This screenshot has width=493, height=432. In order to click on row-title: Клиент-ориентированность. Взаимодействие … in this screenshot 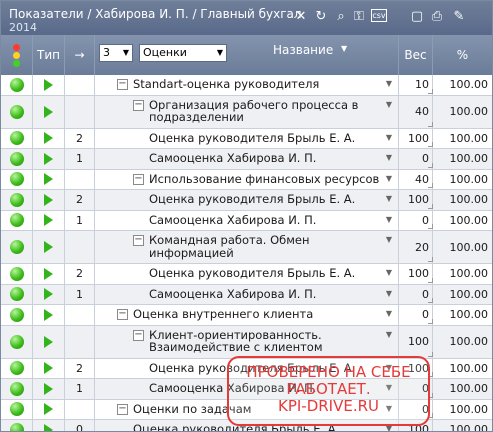, I will do `click(236, 341)`.